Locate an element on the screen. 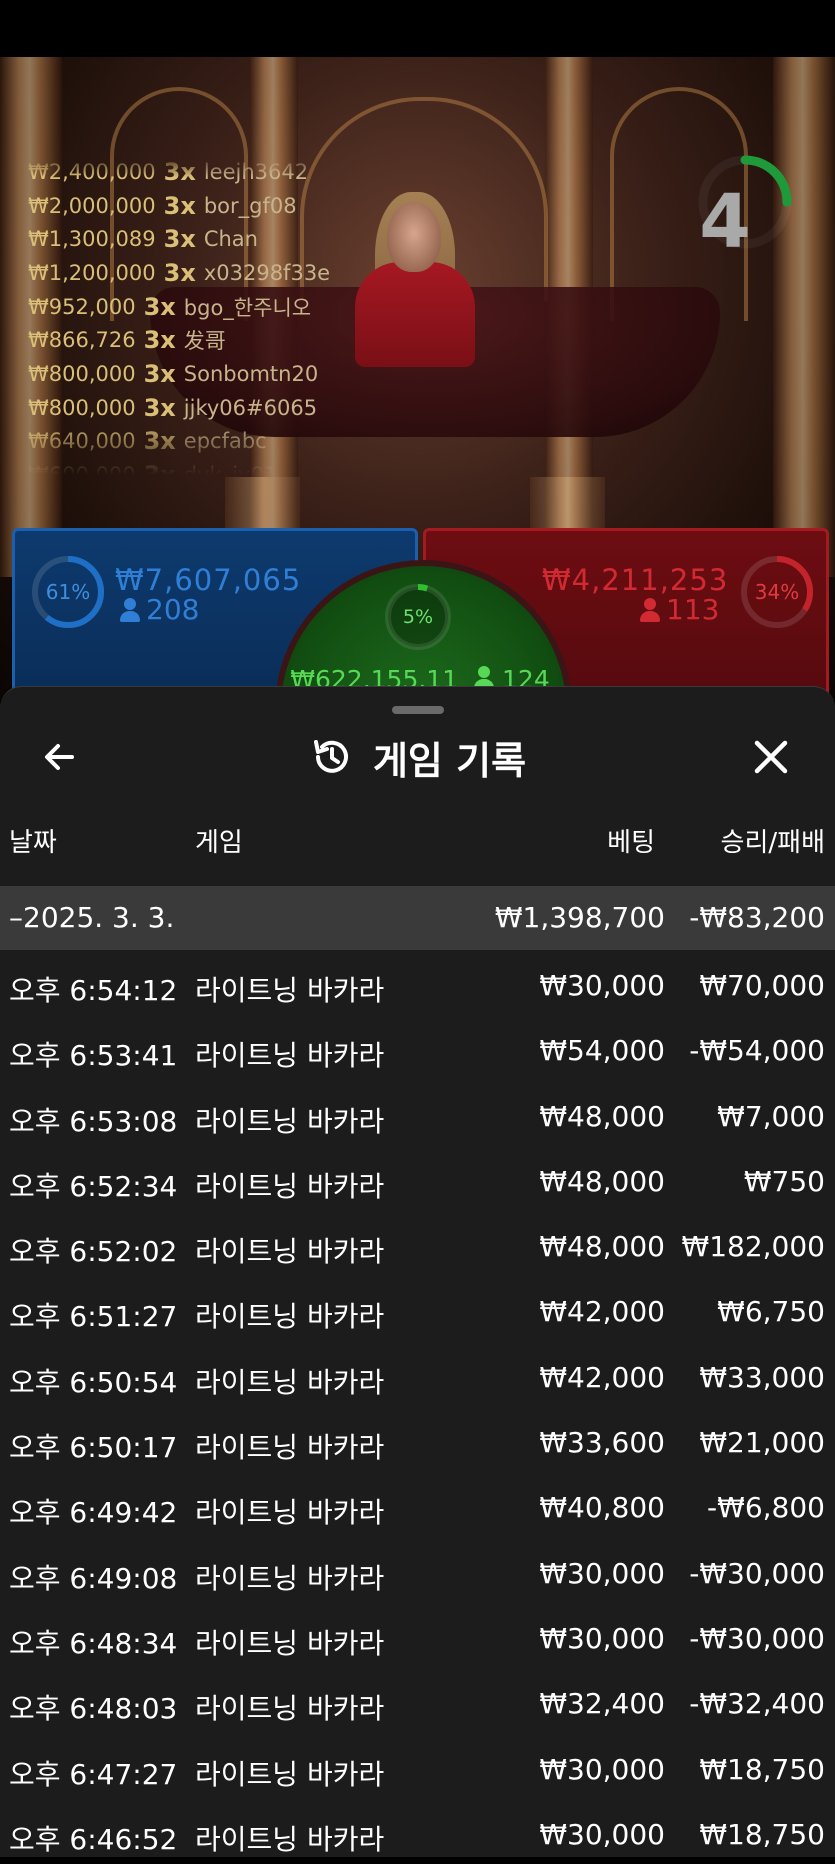 Image resolution: width=835 pixels, height=1864 pixels. bet-ticker-row: ₩1,300,089 3x Chan is located at coordinates (193, 239).